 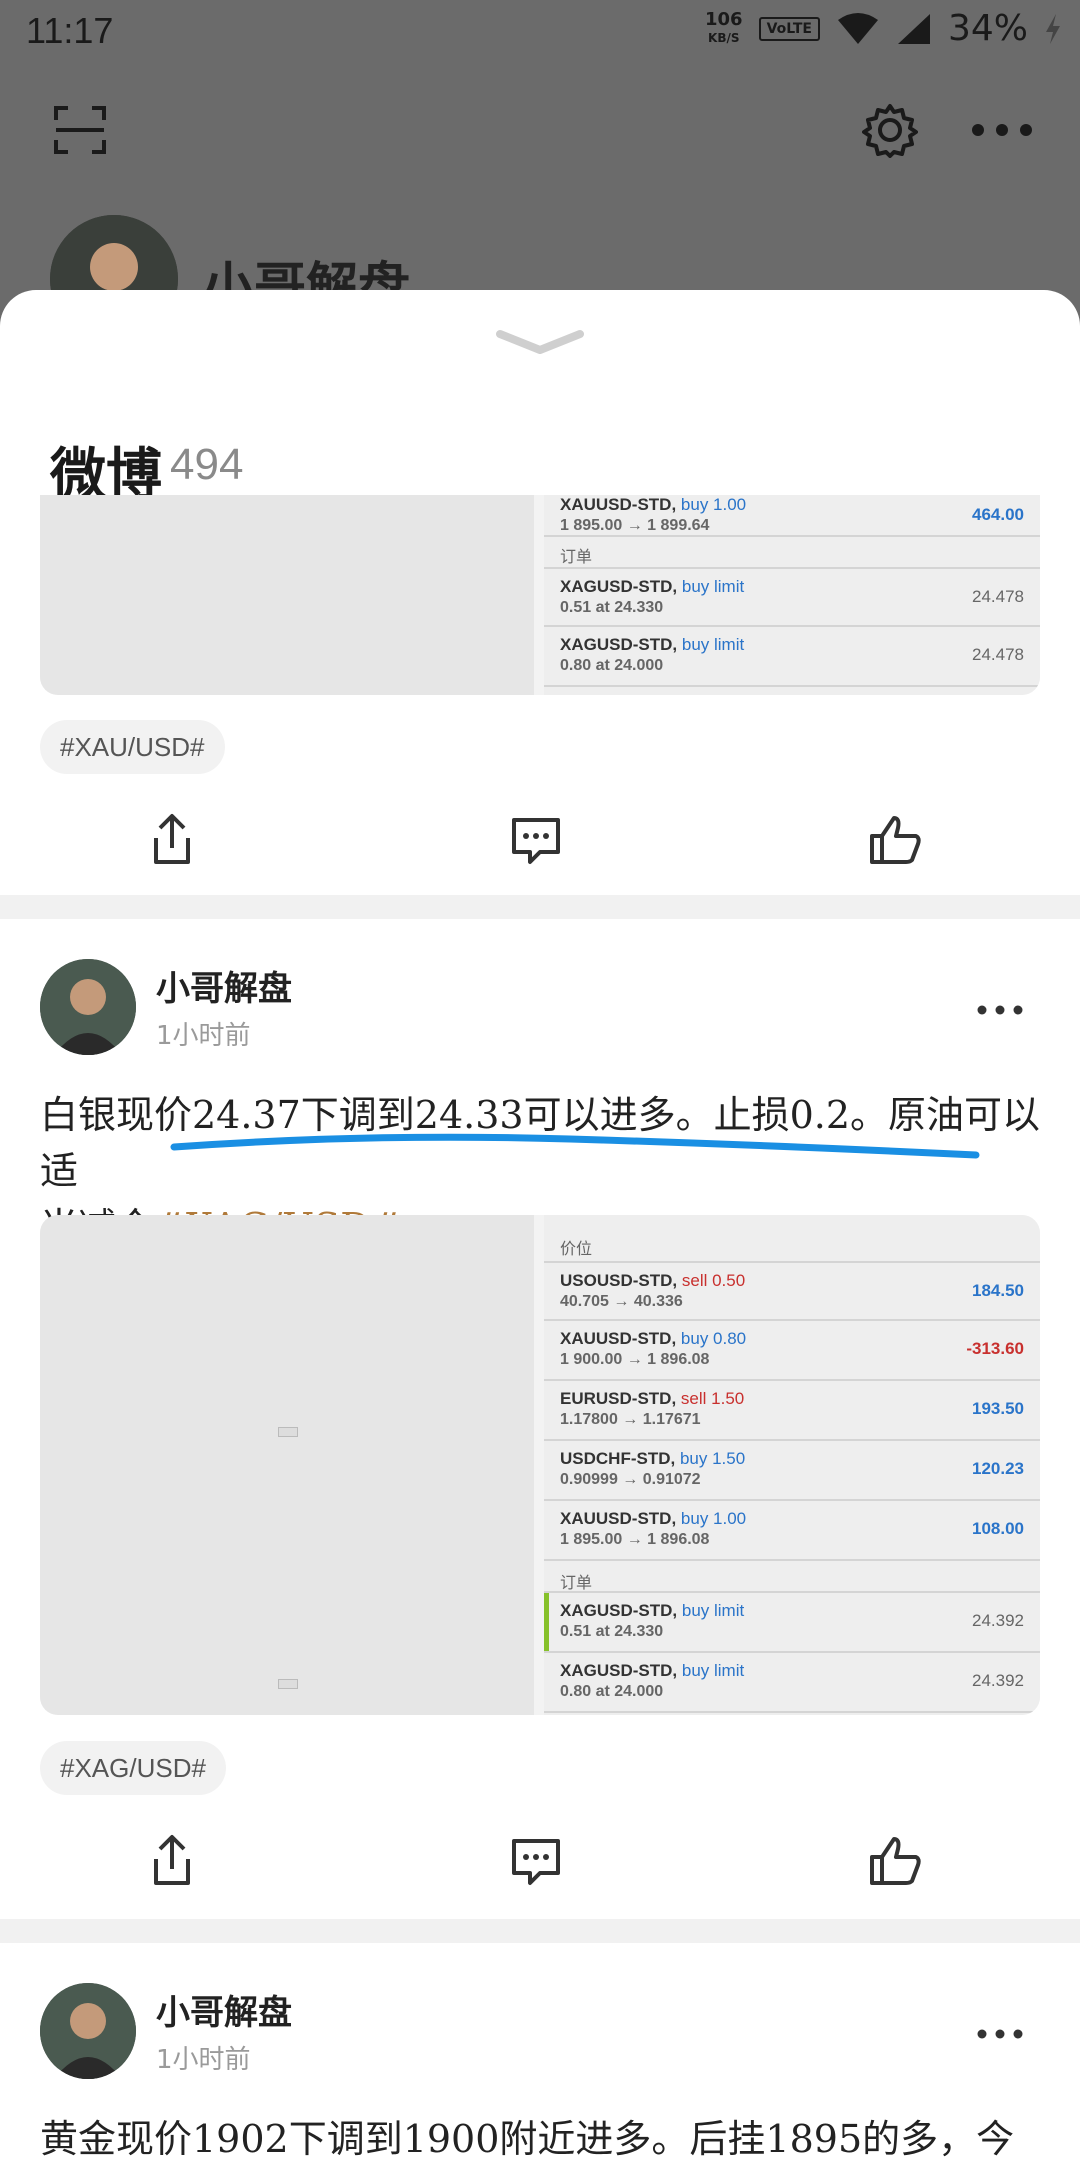 I want to click on chevron-down-icon, so click(x=540, y=342).